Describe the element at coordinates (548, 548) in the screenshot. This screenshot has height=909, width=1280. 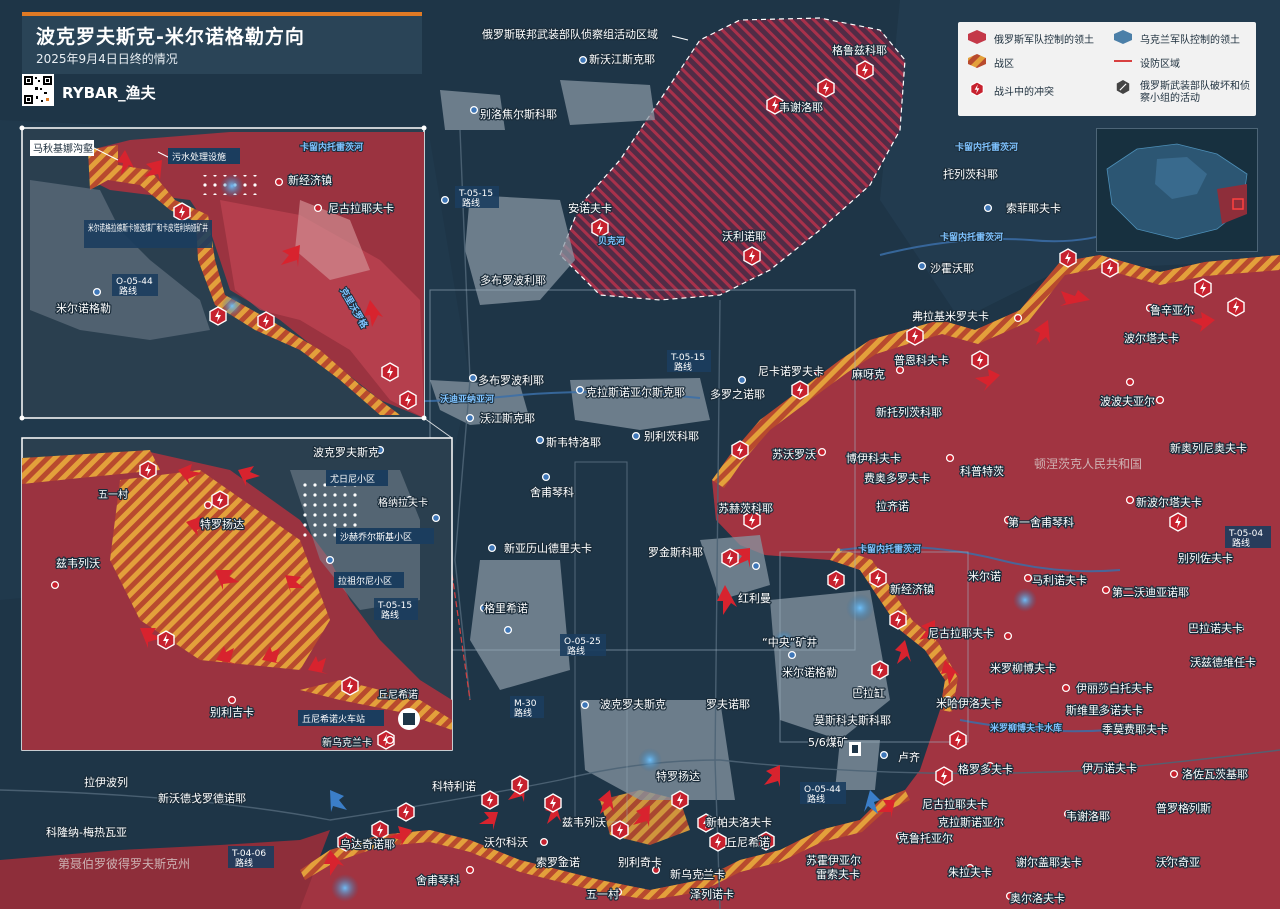
I see `town-label: 新亚历山德里夫卡` at that location.